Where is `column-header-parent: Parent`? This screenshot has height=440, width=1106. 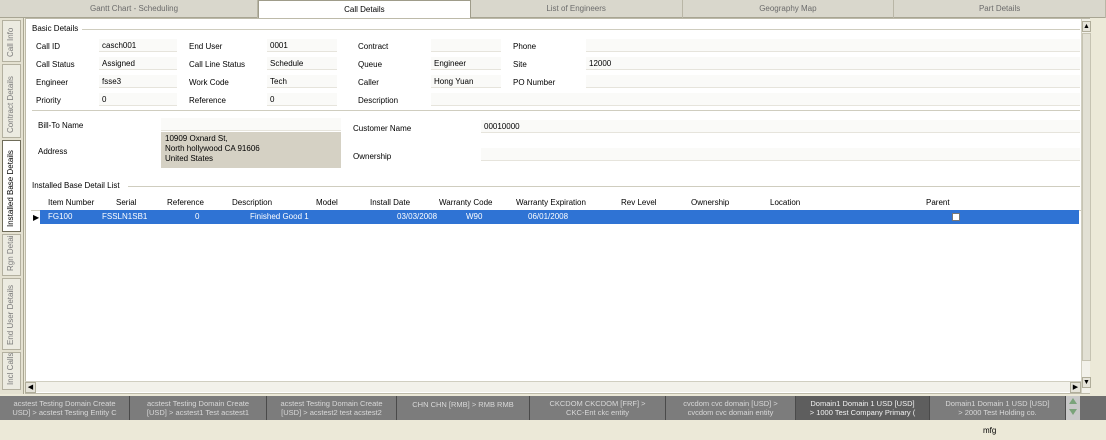 column-header-parent: Parent is located at coordinates (938, 202).